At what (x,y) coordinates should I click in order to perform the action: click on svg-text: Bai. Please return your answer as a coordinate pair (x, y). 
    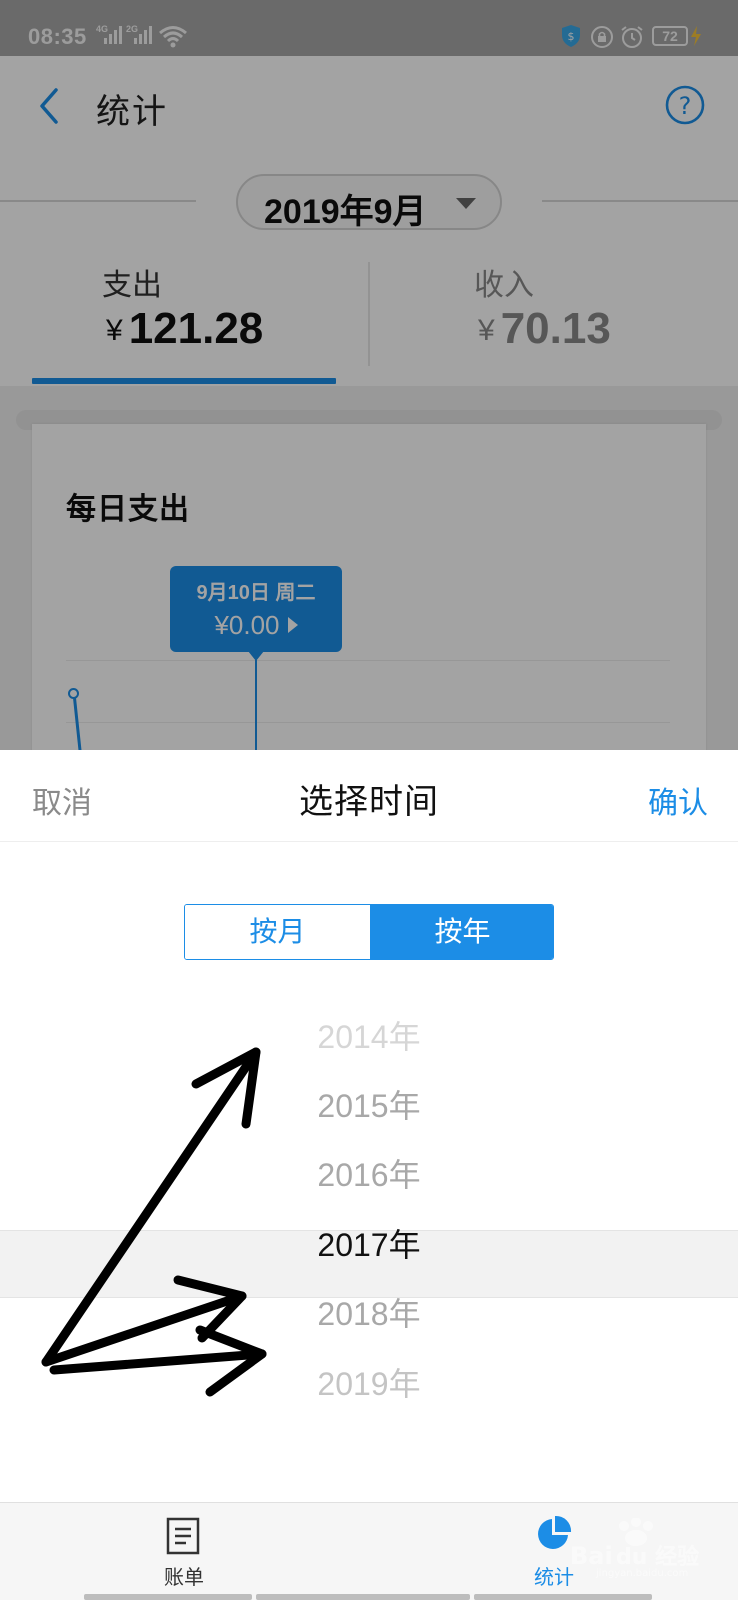
    Looking at the image, I should click on (591, 1556).